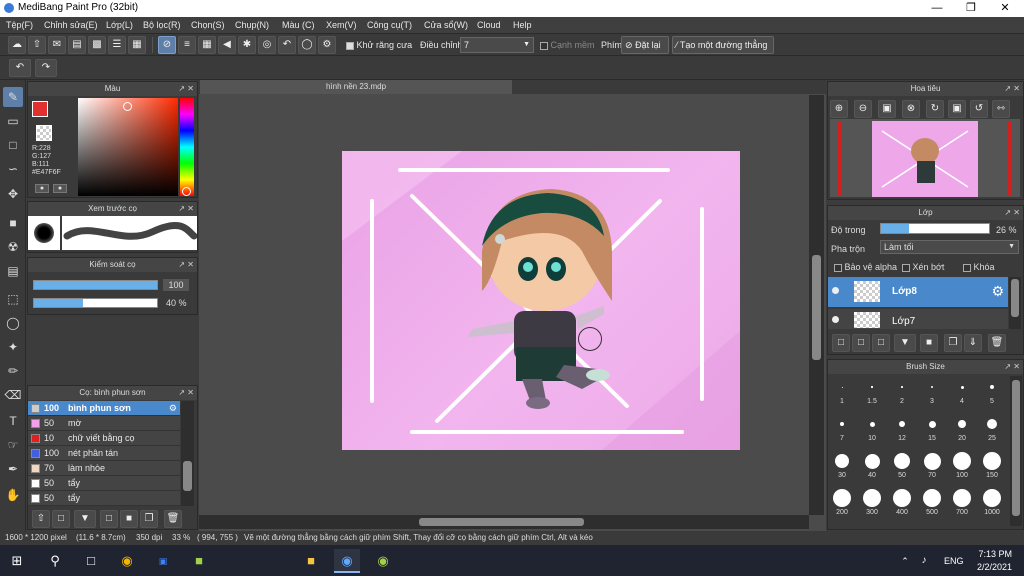 The image size is (1024, 576). What do you see at coordinates (838, 267) in the screenshot?
I see `protect-alpha-checkbox` at bounding box center [838, 267].